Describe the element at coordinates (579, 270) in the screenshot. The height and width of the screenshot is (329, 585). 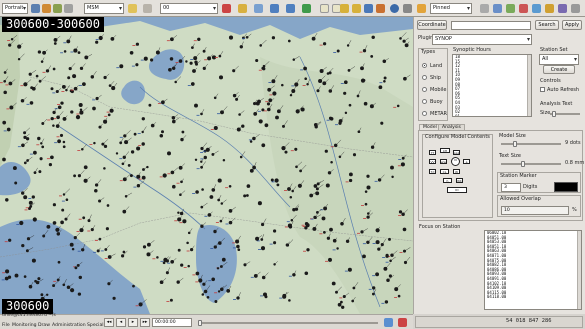
I see `focus-scrollbar` at that location.